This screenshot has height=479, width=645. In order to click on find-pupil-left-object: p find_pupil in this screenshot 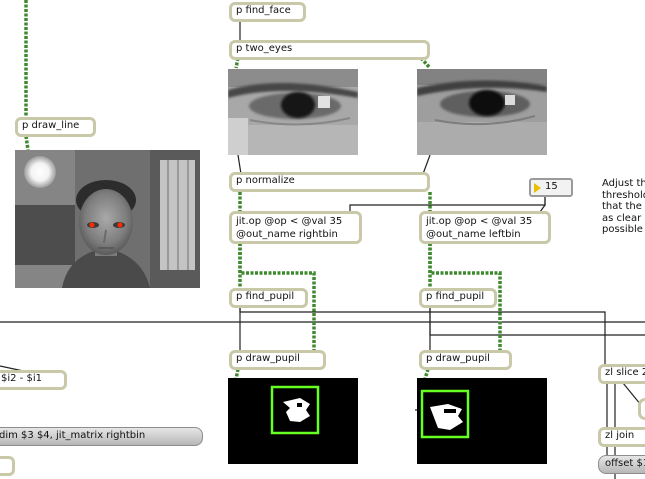, I will do `click(458, 298)`.